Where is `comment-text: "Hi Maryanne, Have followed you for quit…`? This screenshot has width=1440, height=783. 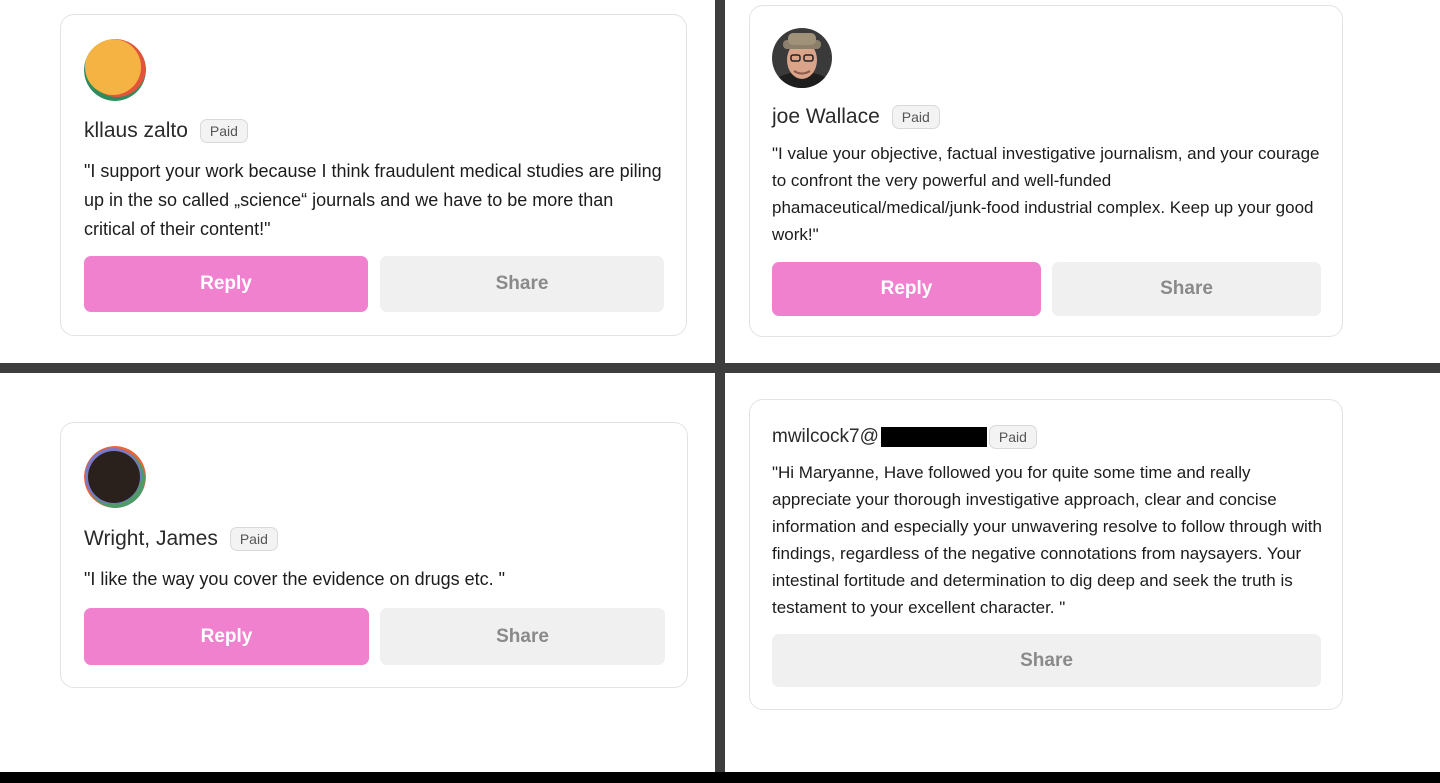 comment-text: "Hi Maryanne, Have followed you for quit… is located at coordinates (1047, 540).